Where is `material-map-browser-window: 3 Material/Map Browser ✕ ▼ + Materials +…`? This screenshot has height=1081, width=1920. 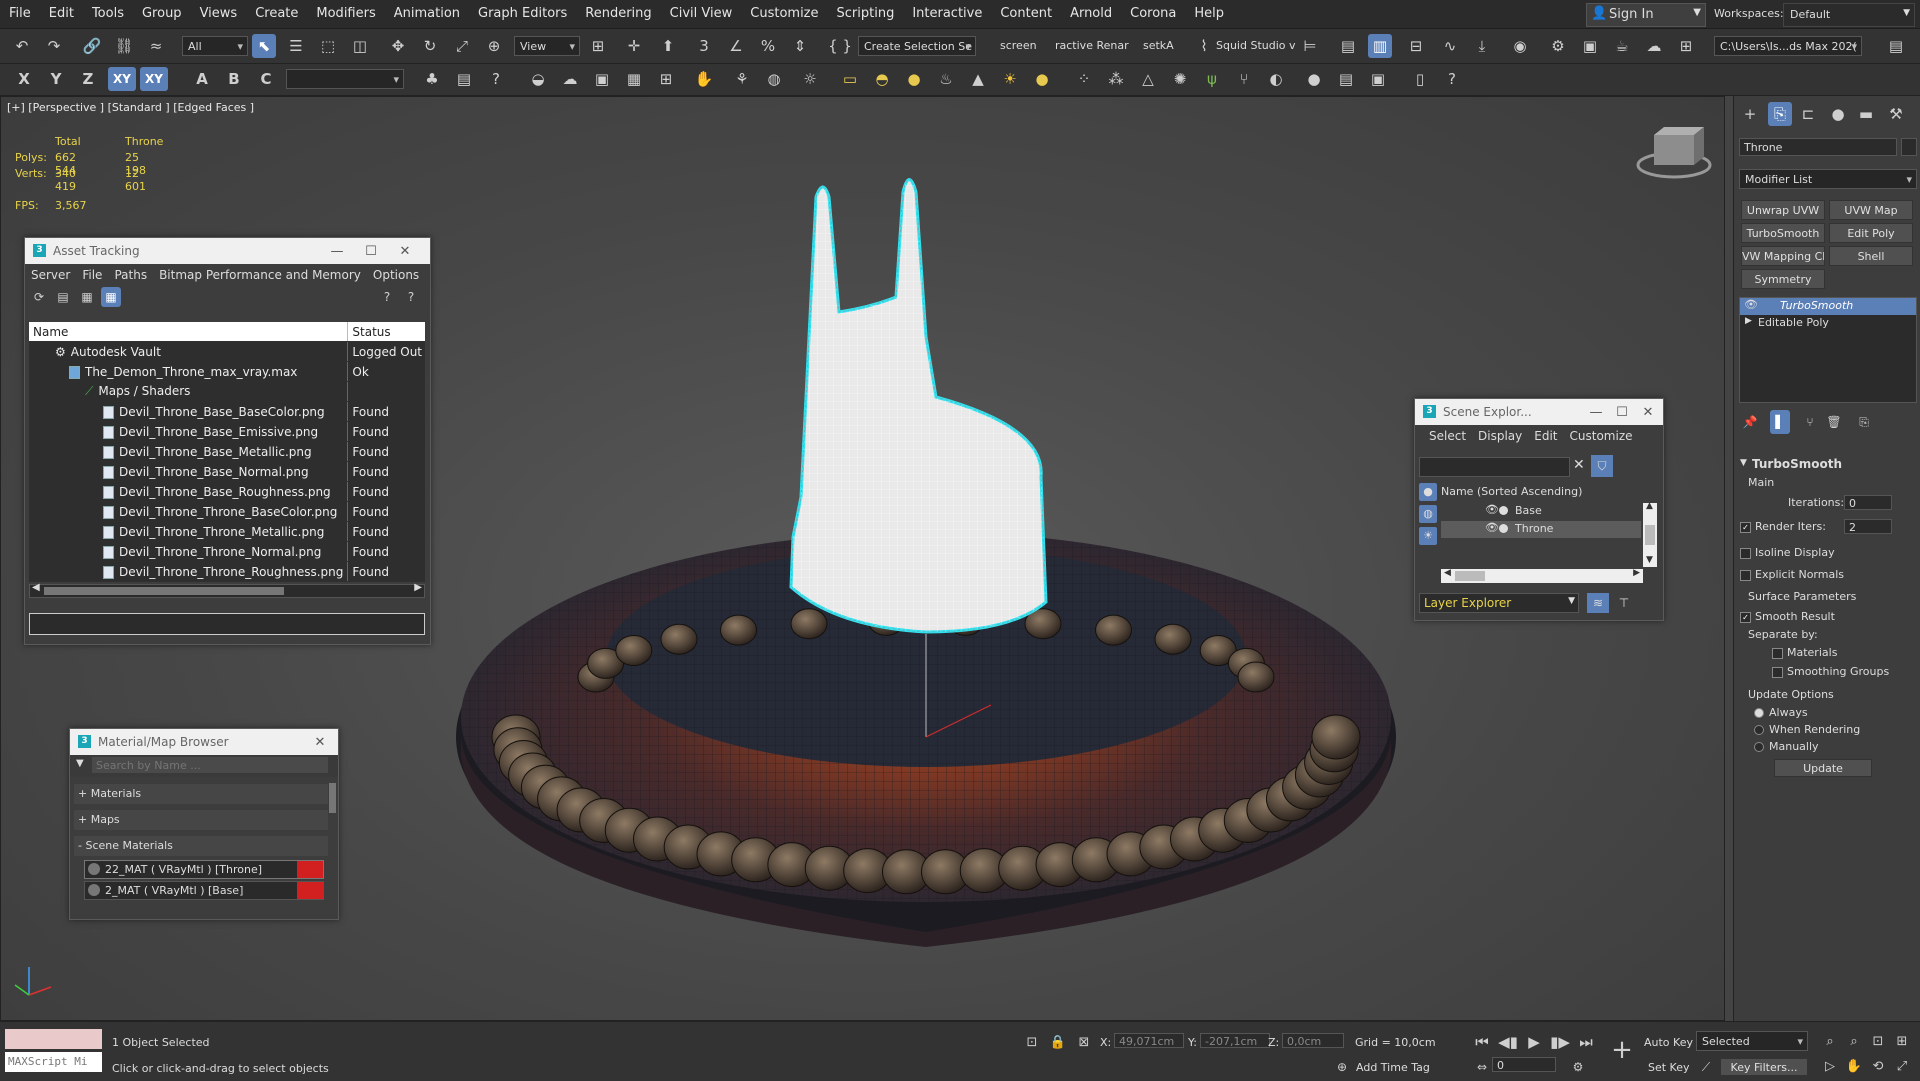 material-map-browser-window: 3 Material/Map Browser ✕ ▼ + Materials +… is located at coordinates (204, 824).